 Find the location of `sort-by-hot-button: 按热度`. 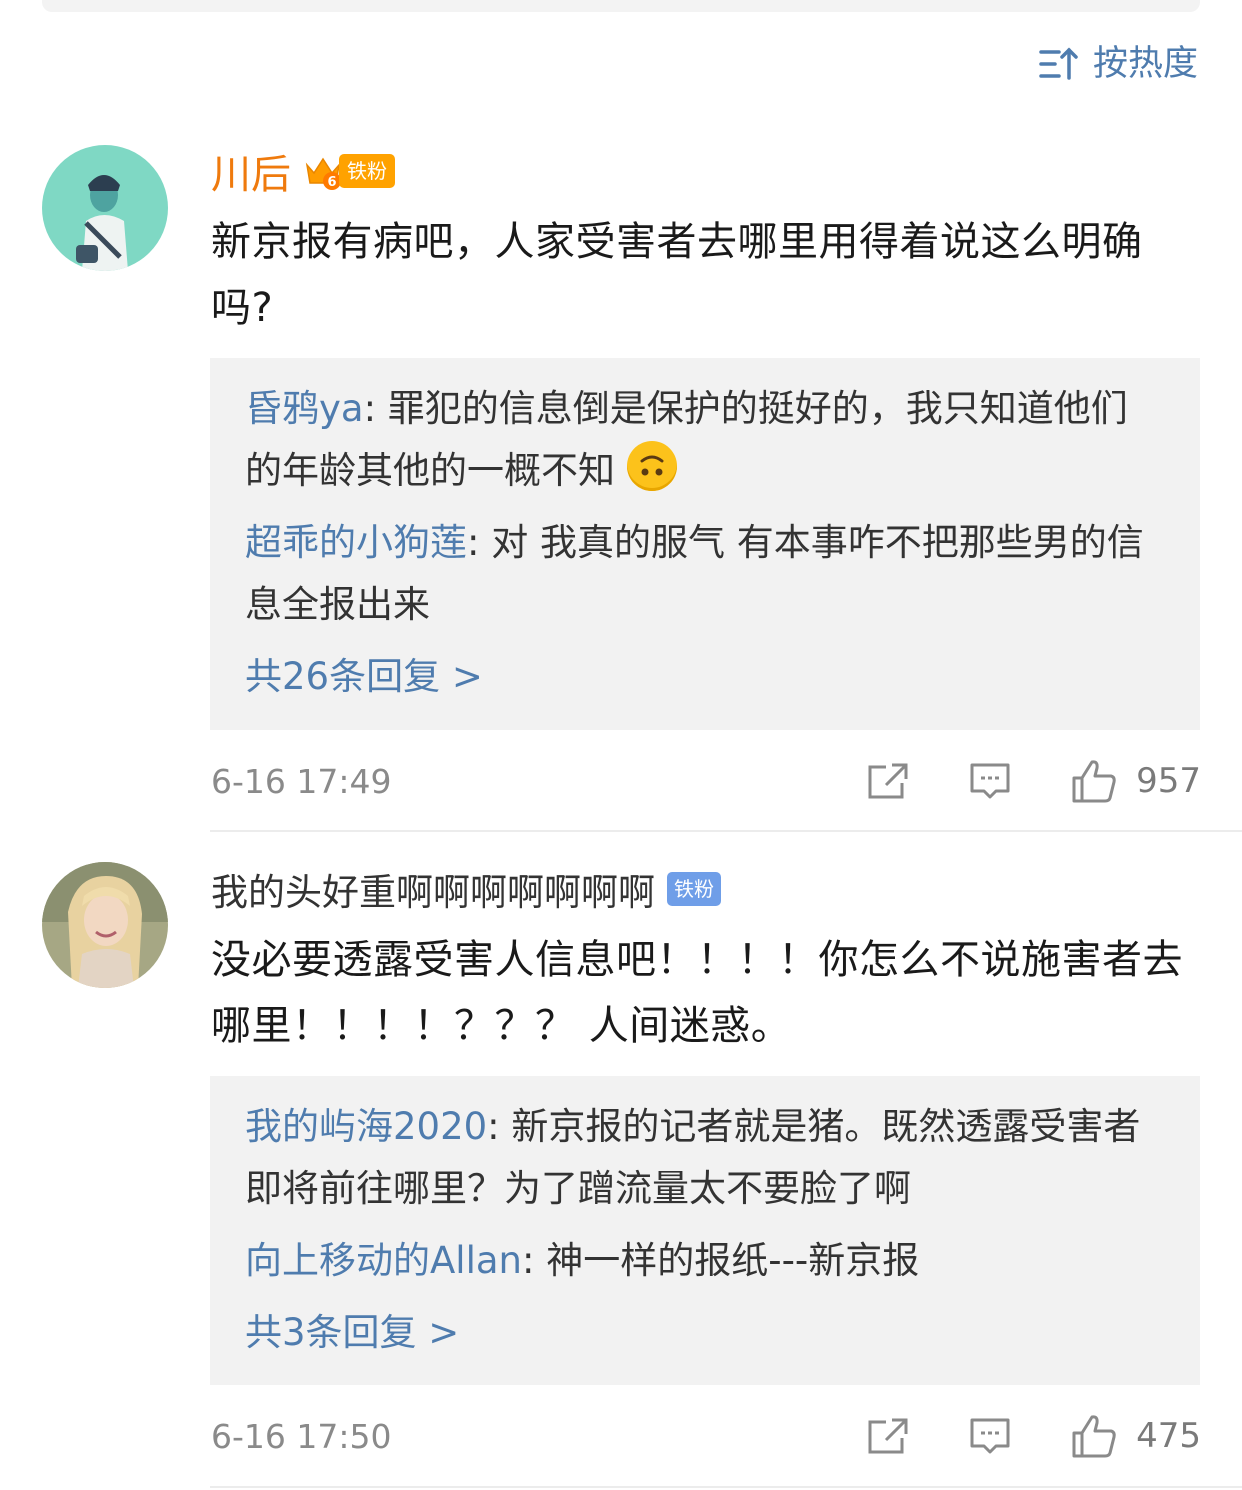

sort-by-hot-button: 按热度 is located at coordinates (1118, 64).